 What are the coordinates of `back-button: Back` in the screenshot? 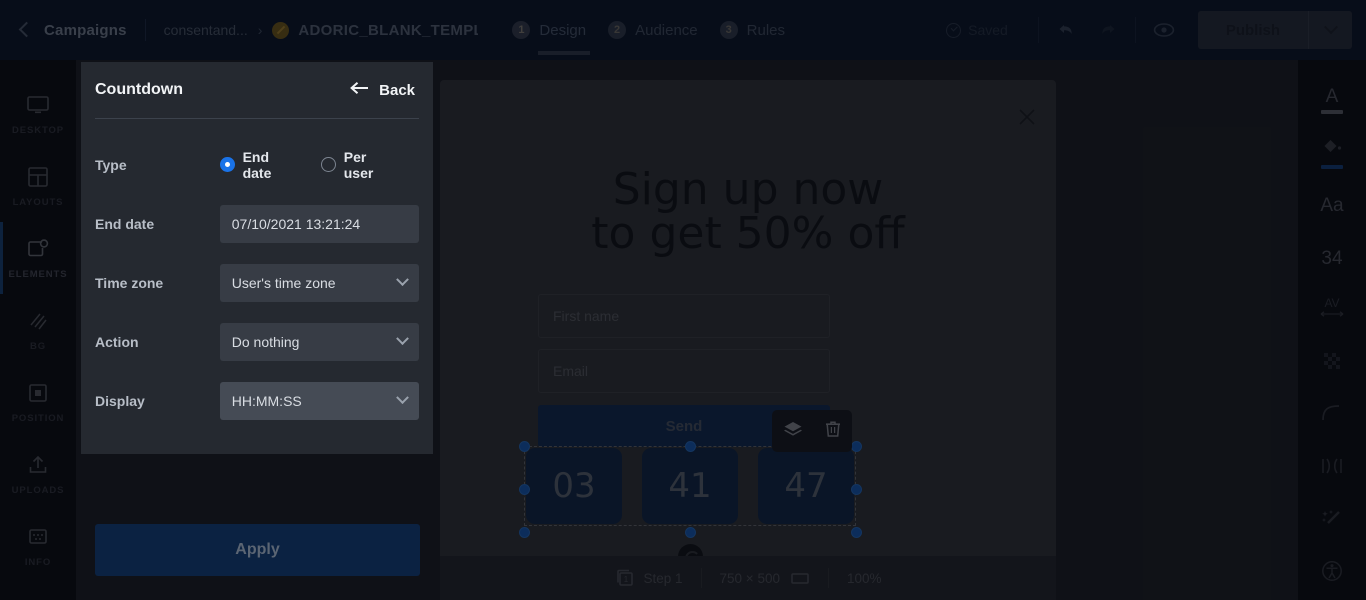 It's located at (382, 90).